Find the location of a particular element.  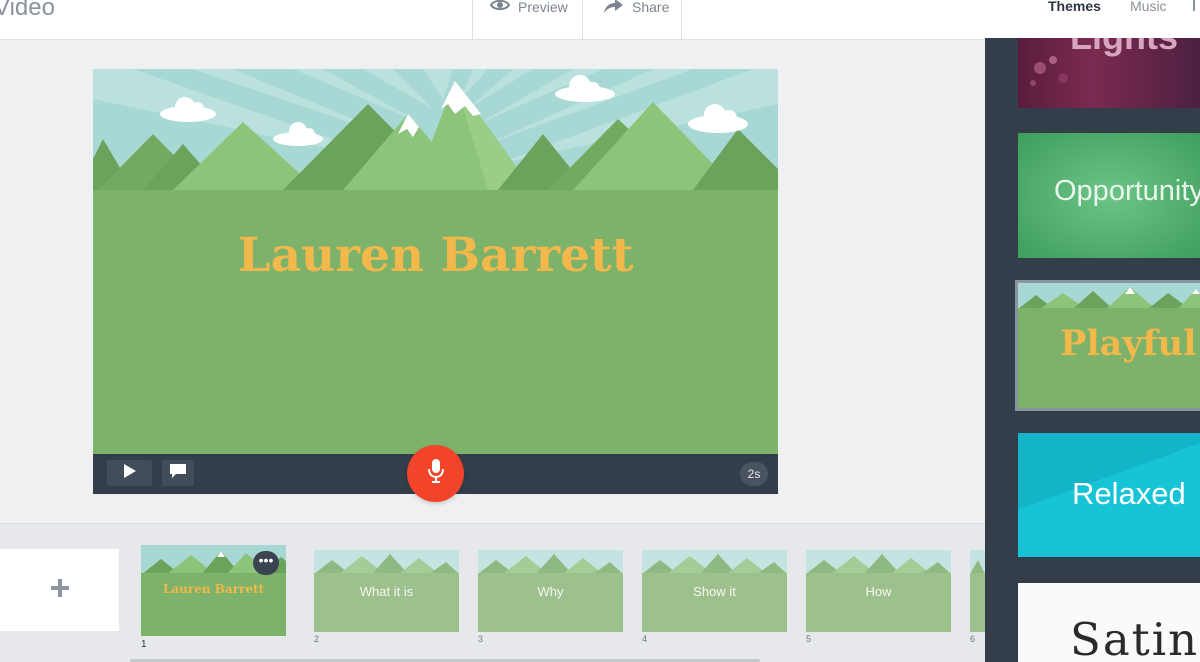

slide-options-button: ••• is located at coordinates (266, 563).